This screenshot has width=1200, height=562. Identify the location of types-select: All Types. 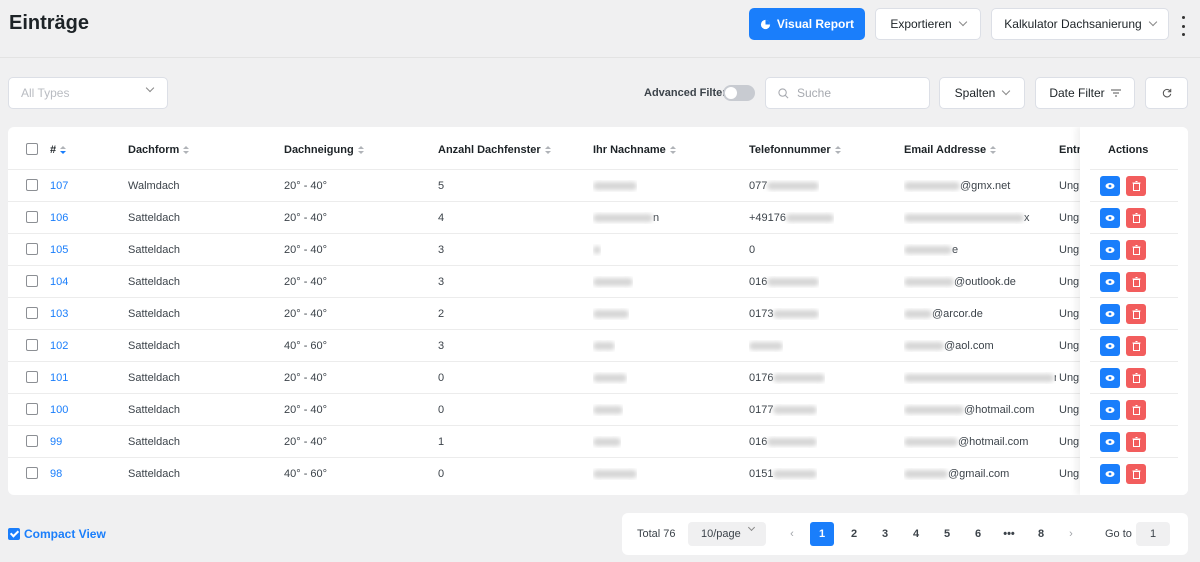
(88, 93).